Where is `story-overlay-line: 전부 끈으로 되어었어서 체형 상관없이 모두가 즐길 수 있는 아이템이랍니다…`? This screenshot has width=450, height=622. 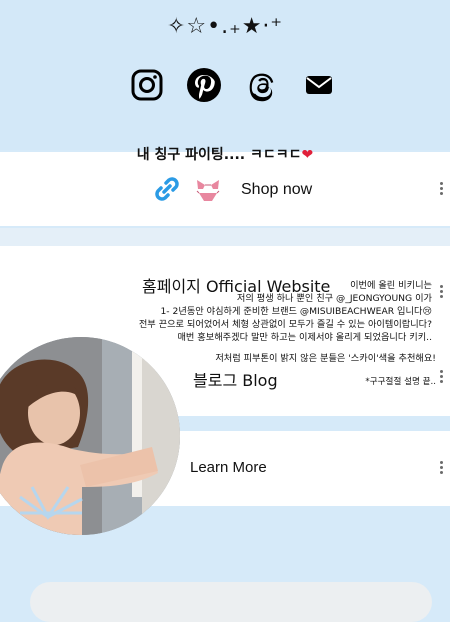
story-overlay-line: 전부 끈으로 되어었어서 체형 상관없이 모두가 즐길 수 있는 아이템이랍니다… is located at coordinates (285, 324).